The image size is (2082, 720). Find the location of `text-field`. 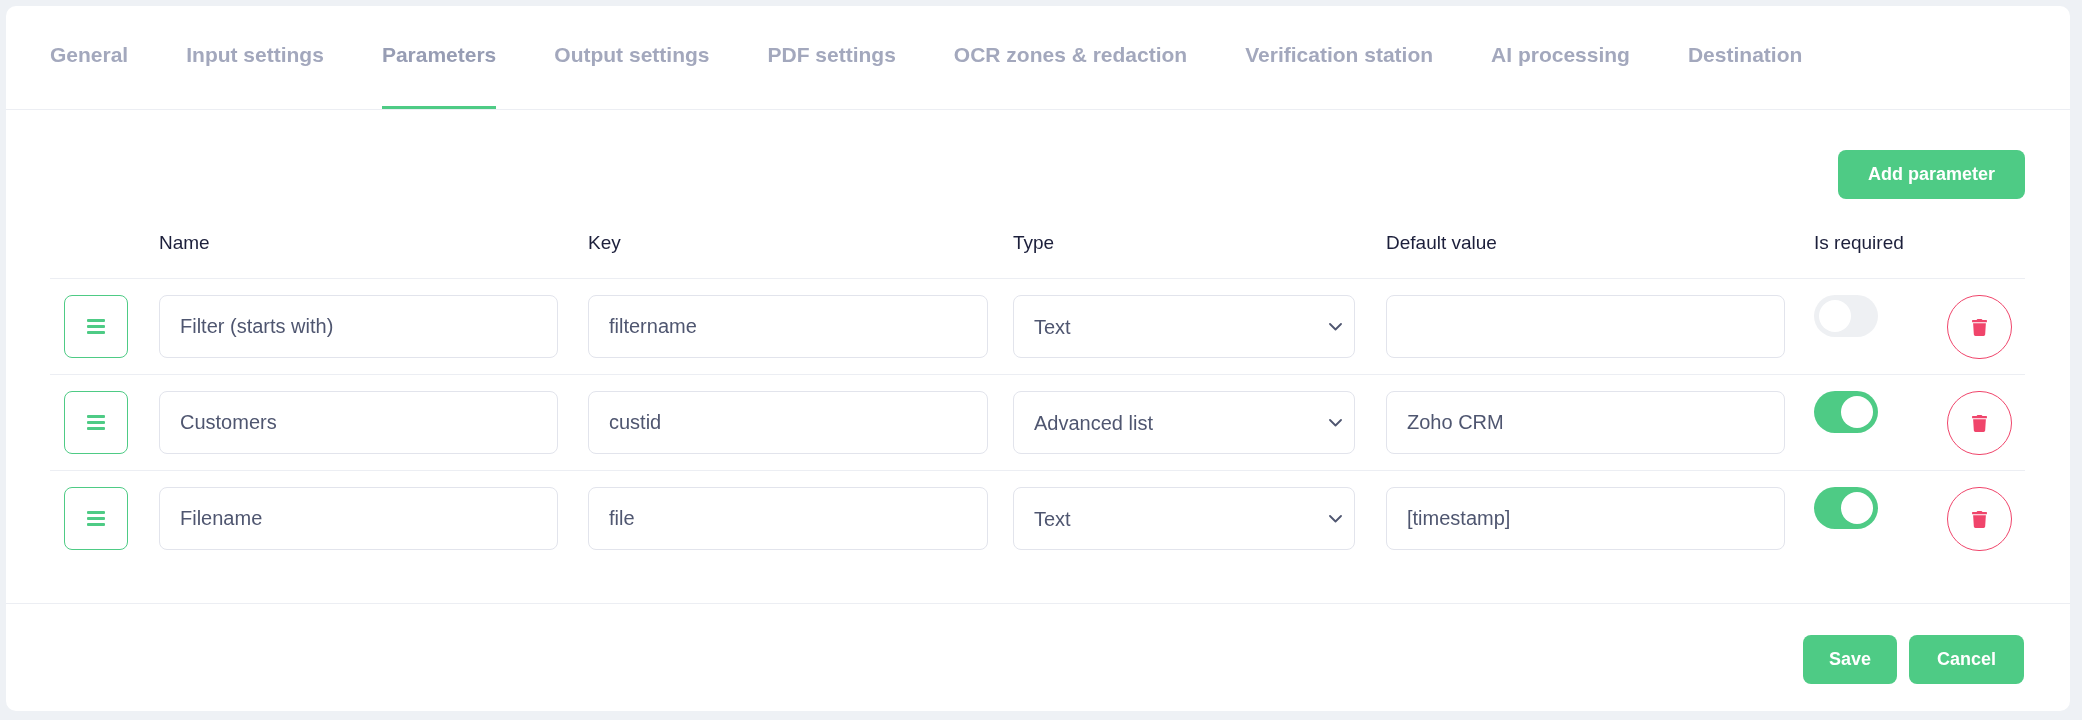

text-field is located at coordinates (1585, 326).